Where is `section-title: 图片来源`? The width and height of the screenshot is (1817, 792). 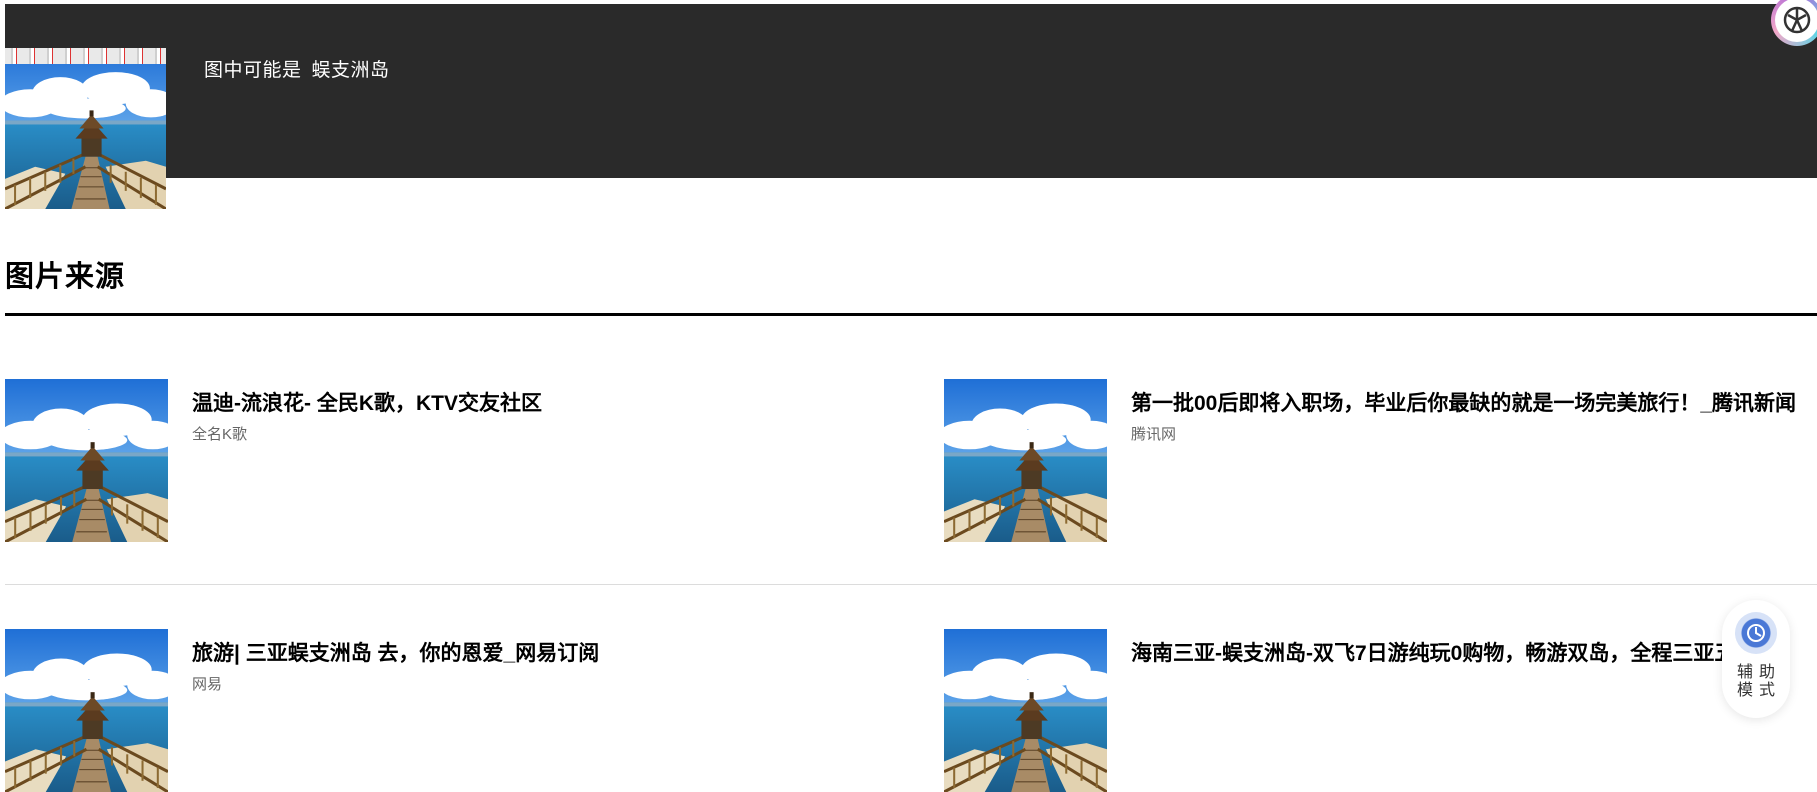
section-title: 图片来源 is located at coordinates (65, 277).